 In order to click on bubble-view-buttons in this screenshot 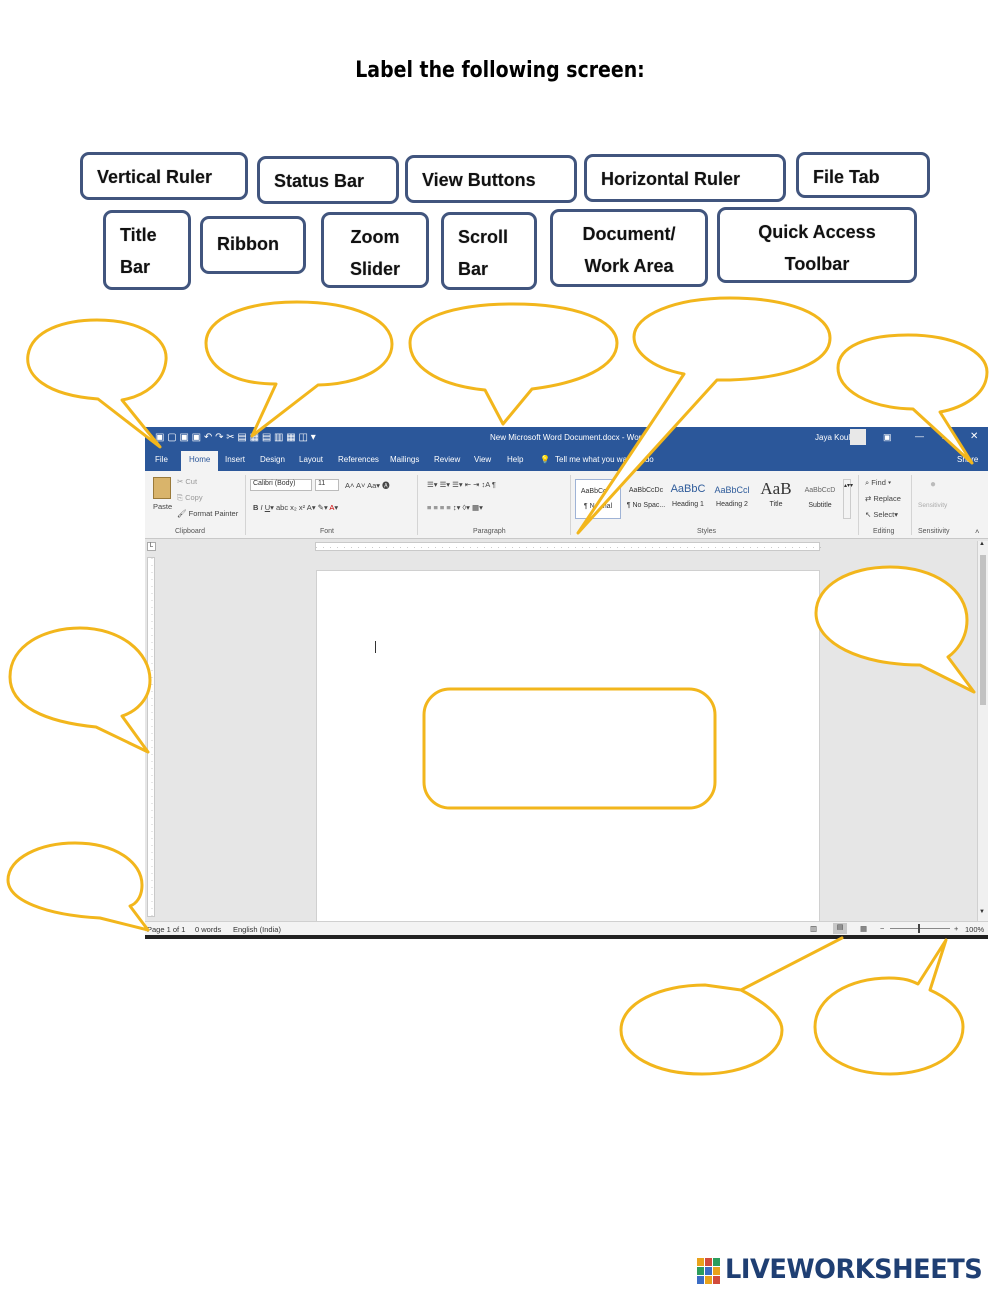, I will do `click(731, 1006)`.